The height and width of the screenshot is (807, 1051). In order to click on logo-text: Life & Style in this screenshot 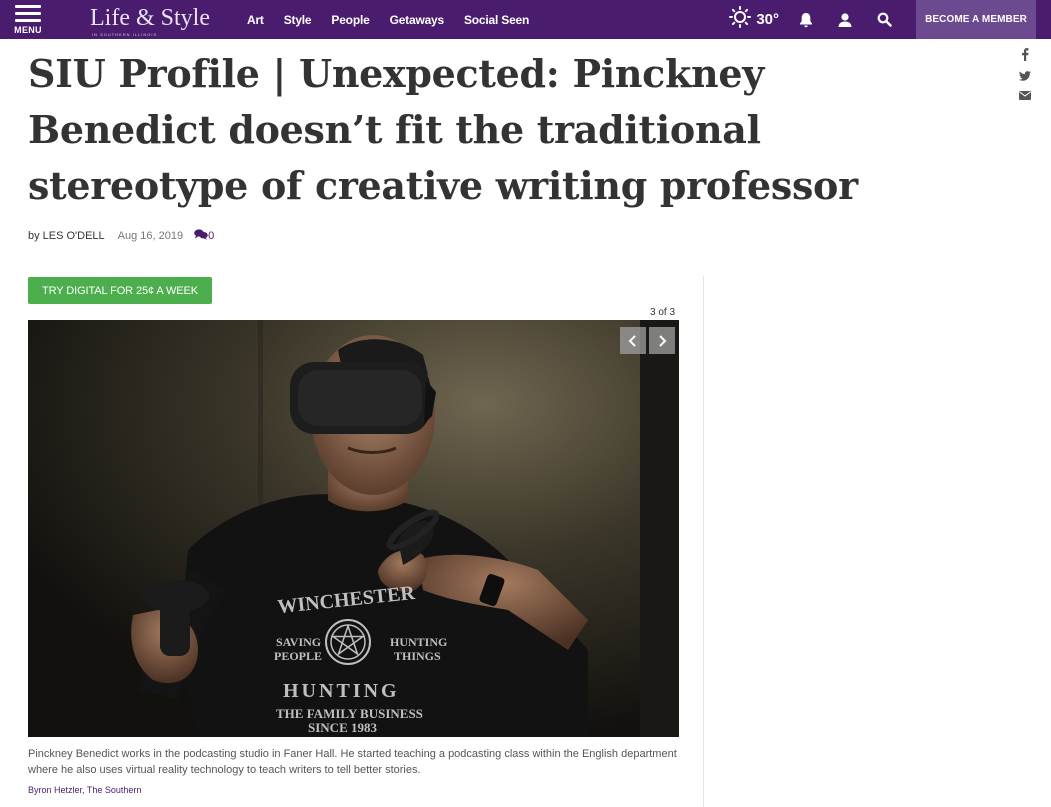, I will do `click(150, 17)`.